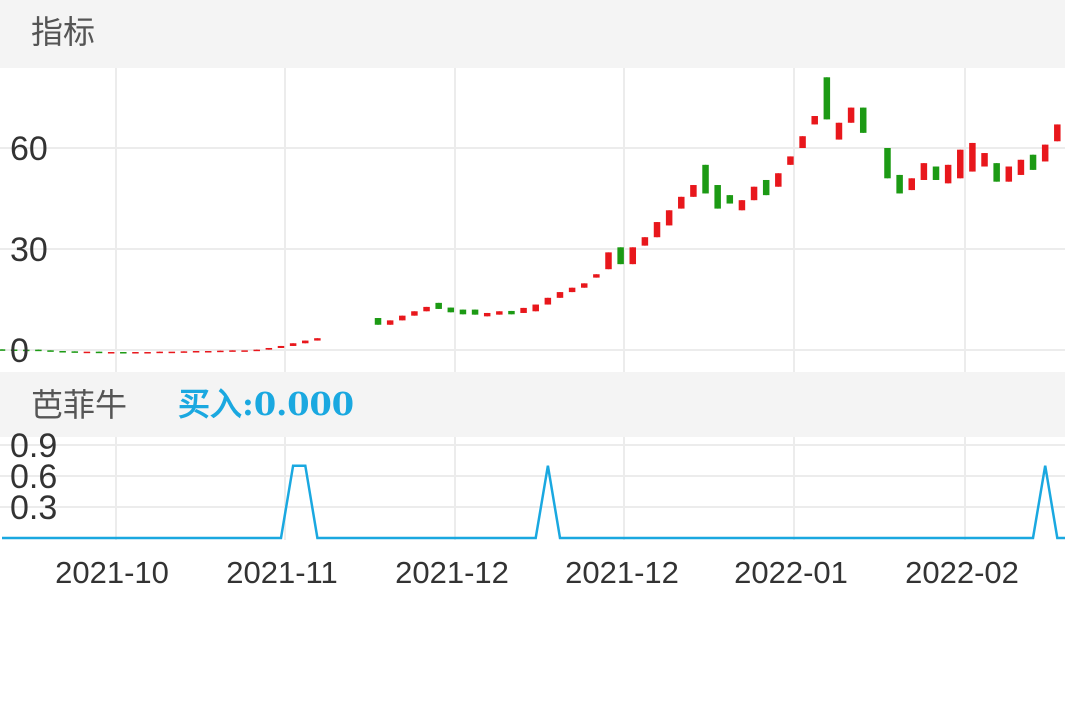 This screenshot has height=708, width=1065. I want to click on y-tick-label: 60, so click(29, 149).